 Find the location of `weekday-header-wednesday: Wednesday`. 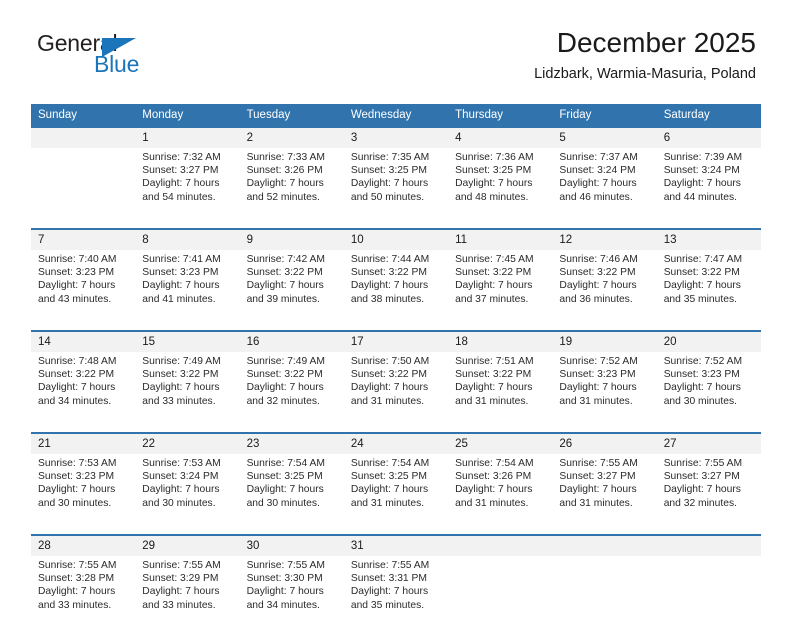

weekday-header-wednesday: Wednesday is located at coordinates (396, 116).